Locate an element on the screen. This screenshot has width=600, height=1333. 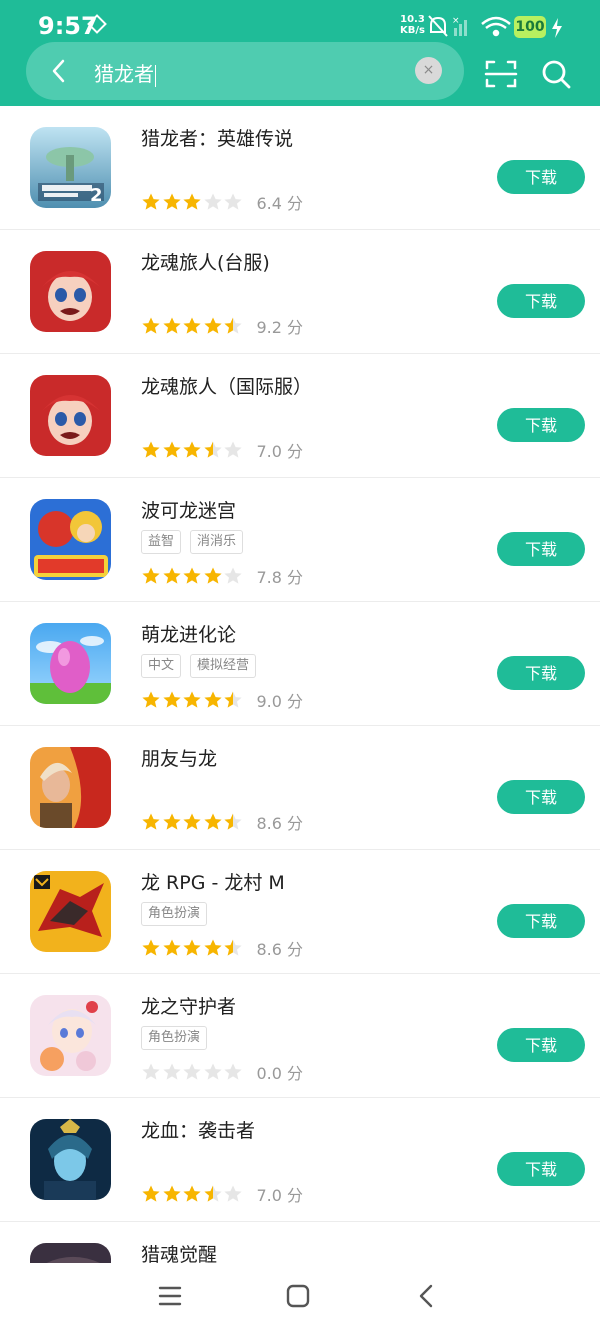
svg-text: 2 is located at coordinates (96, 195).